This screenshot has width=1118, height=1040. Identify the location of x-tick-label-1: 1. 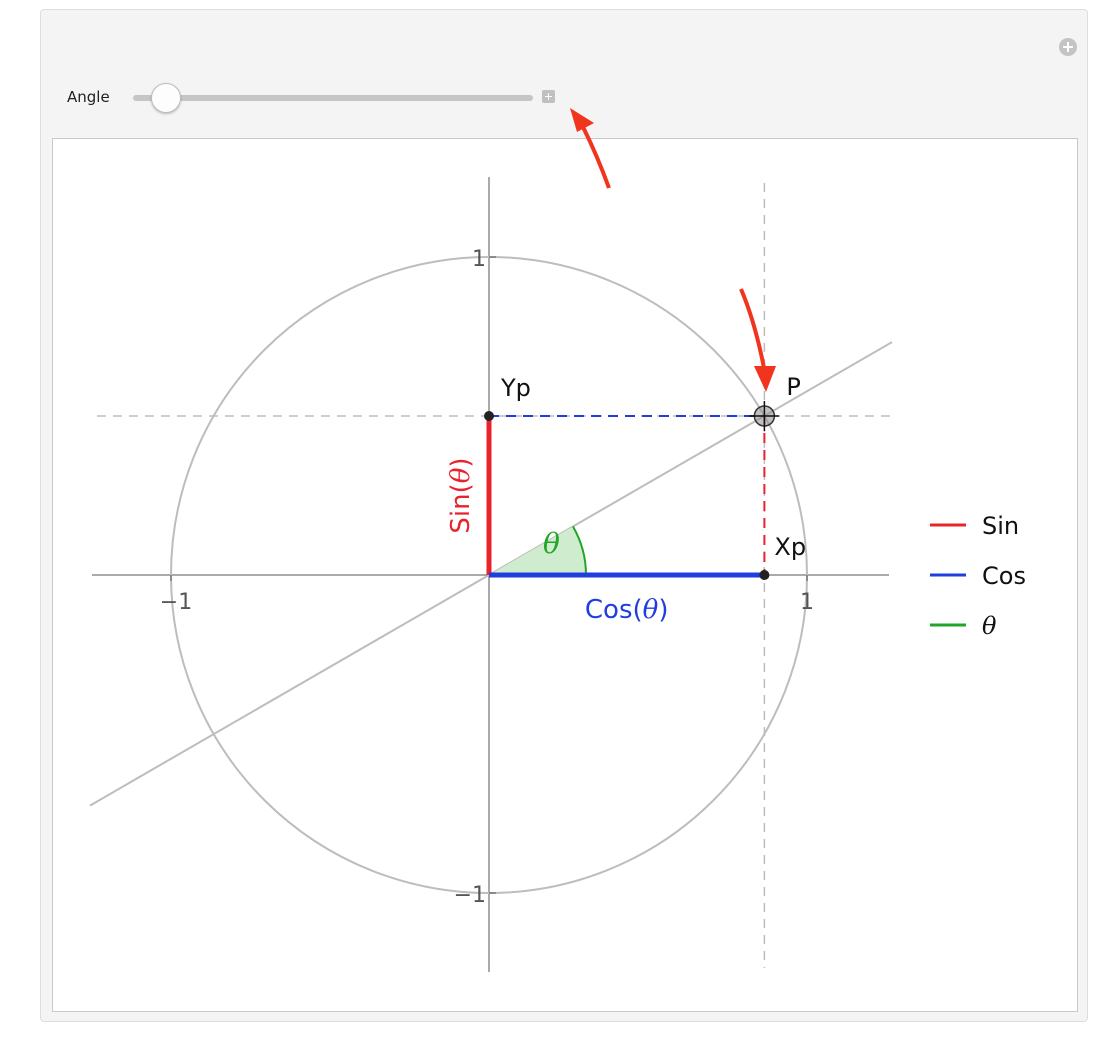
(807, 602).